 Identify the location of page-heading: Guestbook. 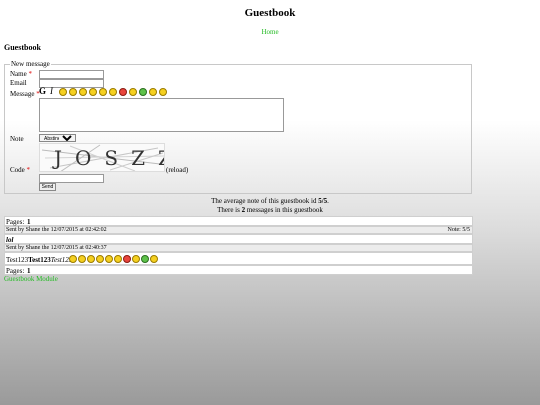
(22, 47).